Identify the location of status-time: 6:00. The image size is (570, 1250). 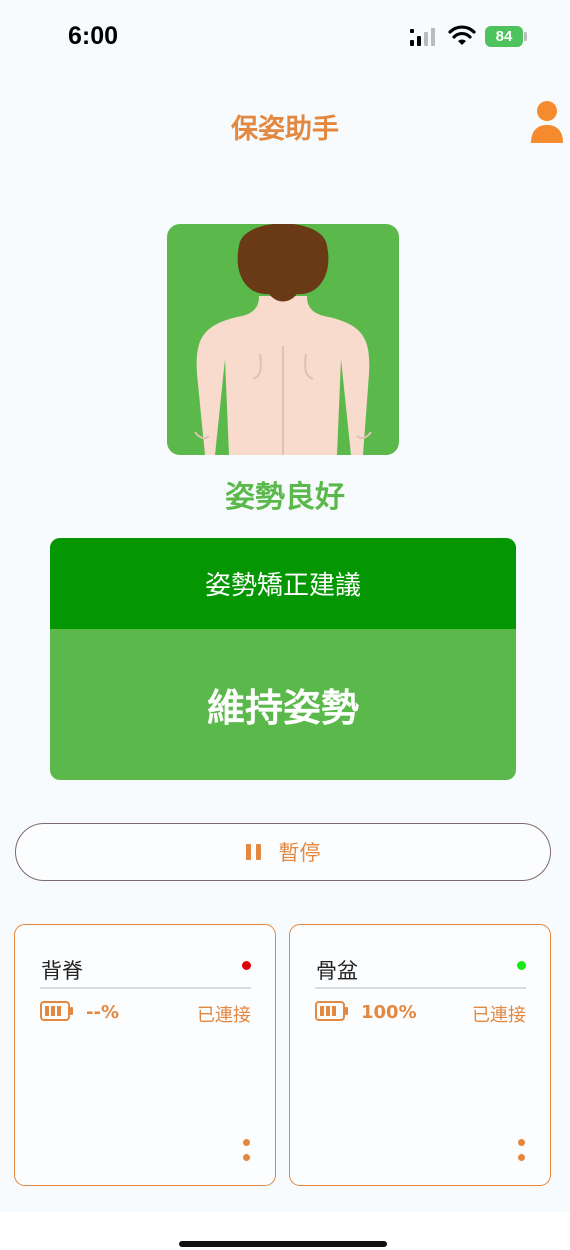
(93, 36).